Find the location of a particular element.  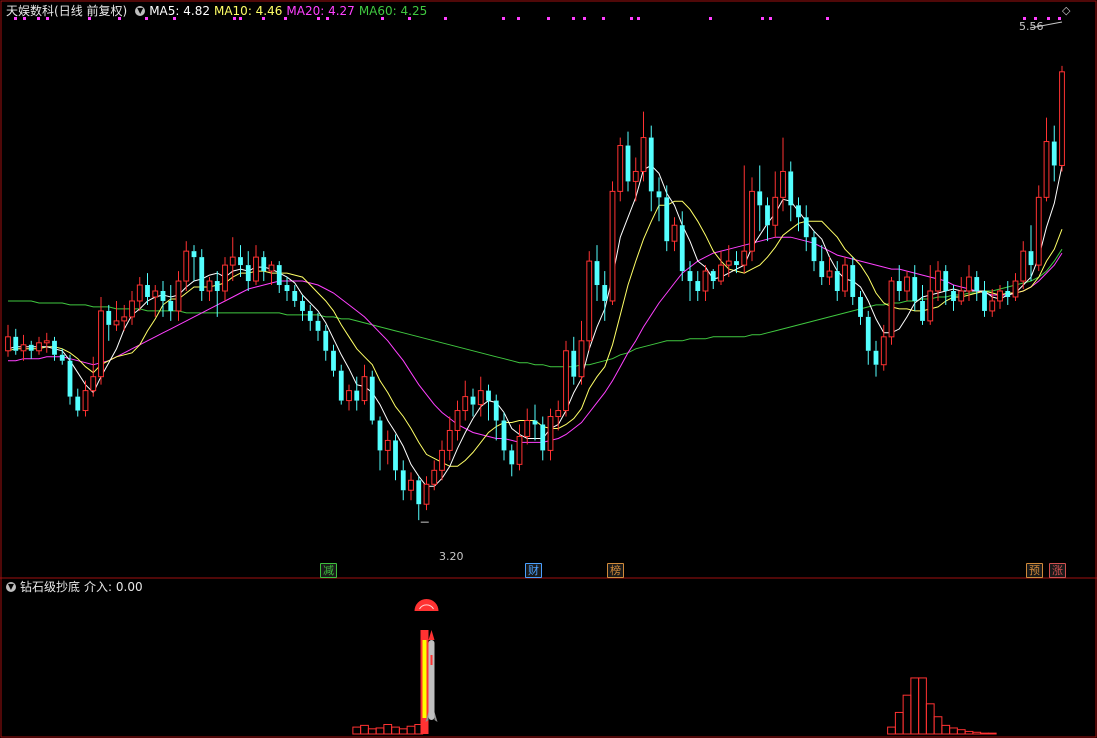

event-tag-yu: 预 is located at coordinates (1034, 570).